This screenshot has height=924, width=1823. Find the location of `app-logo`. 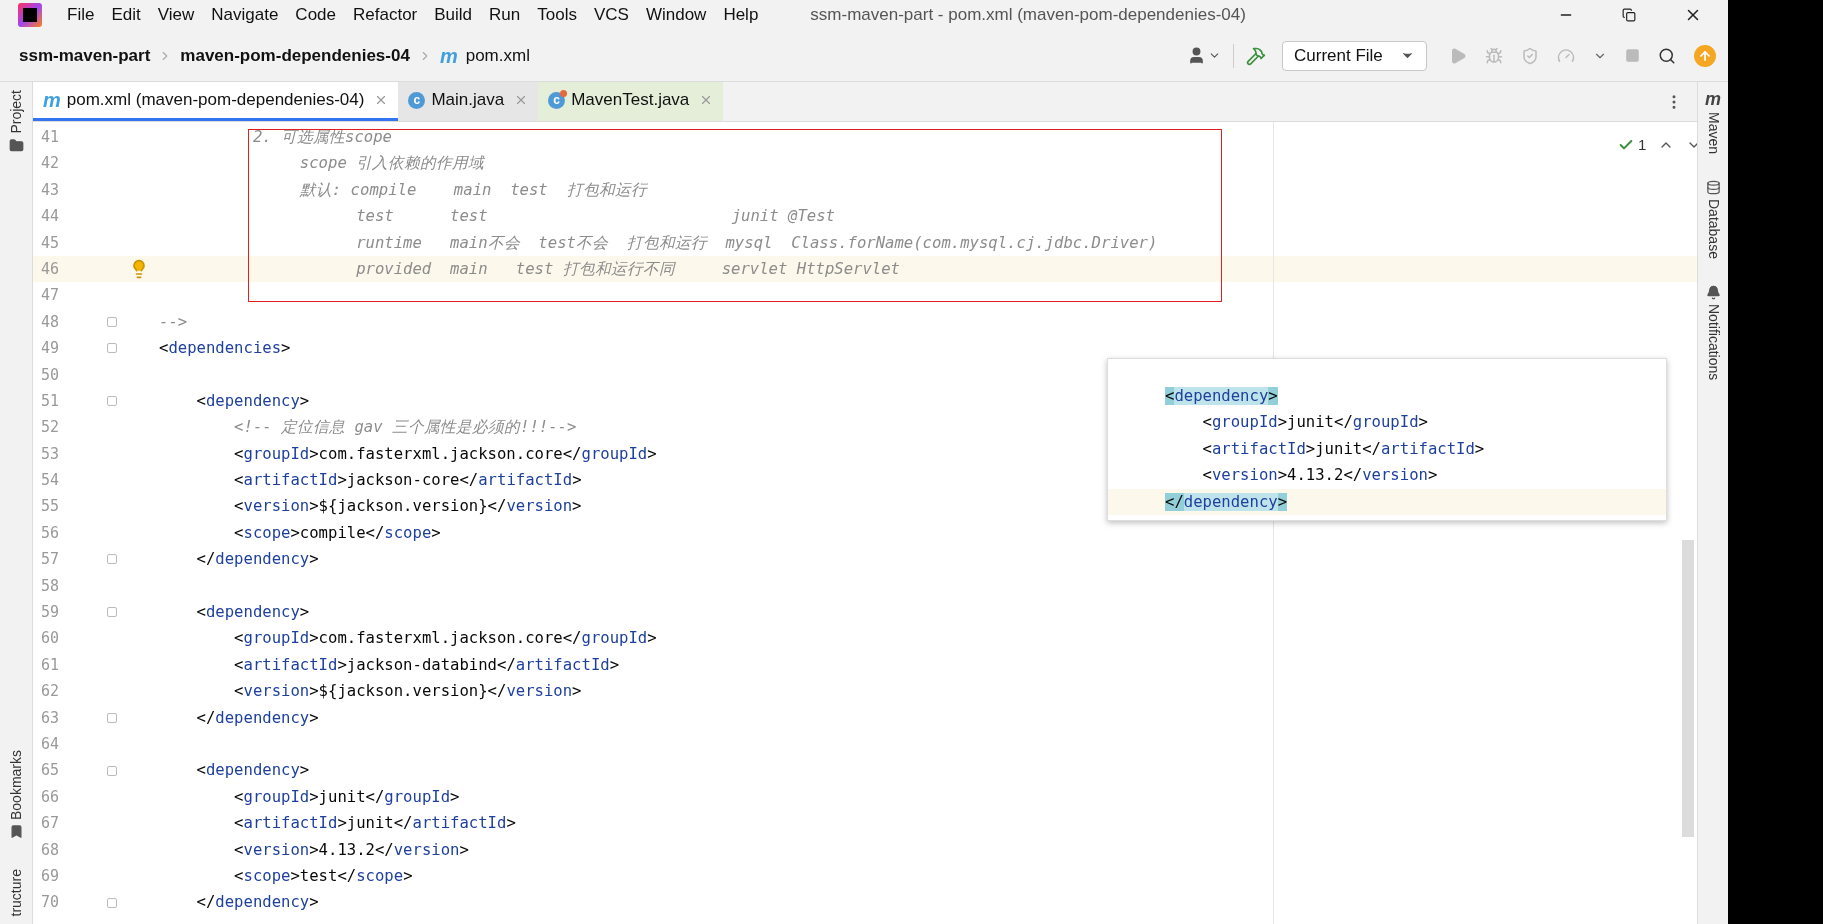

app-logo is located at coordinates (30, 15).